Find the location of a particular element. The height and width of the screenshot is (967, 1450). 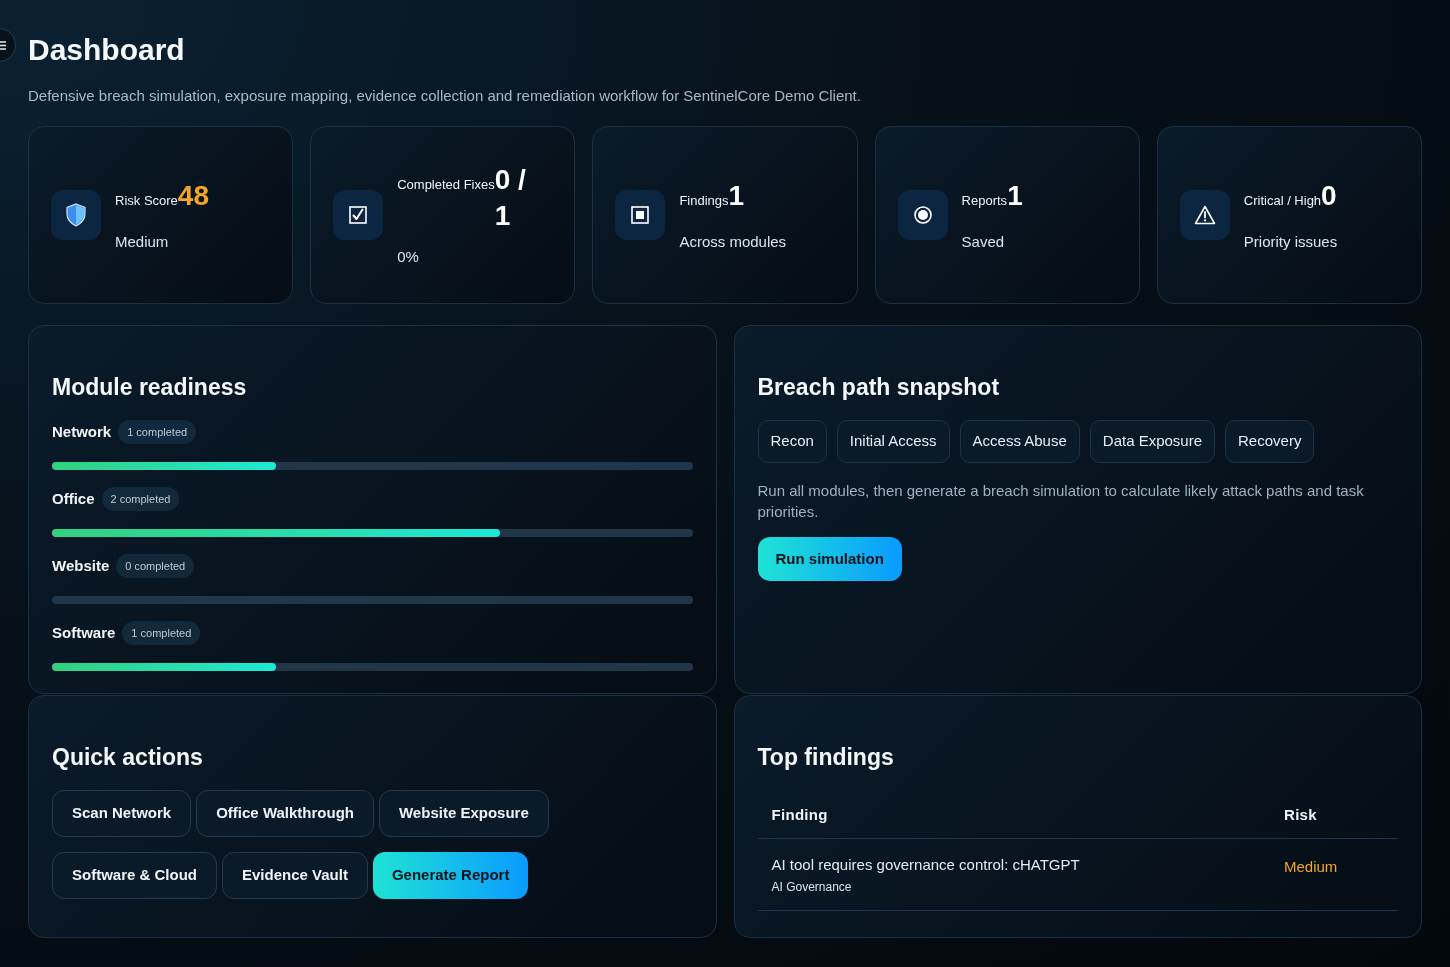

stat-note: Saved is located at coordinates (983, 241).